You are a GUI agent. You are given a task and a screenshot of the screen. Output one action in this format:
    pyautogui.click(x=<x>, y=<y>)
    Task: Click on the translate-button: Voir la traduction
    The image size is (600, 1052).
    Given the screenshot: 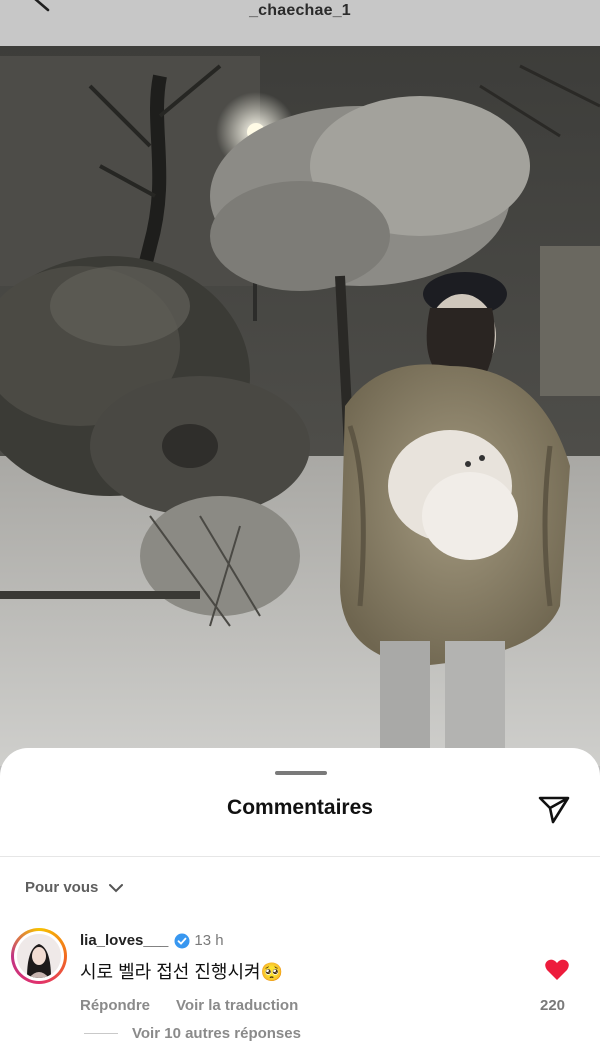 What is the action you would take?
    pyautogui.click(x=237, y=1005)
    